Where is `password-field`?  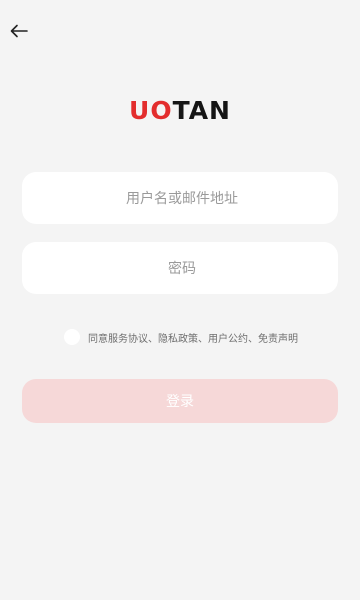
password-field is located at coordinates (182, 269).